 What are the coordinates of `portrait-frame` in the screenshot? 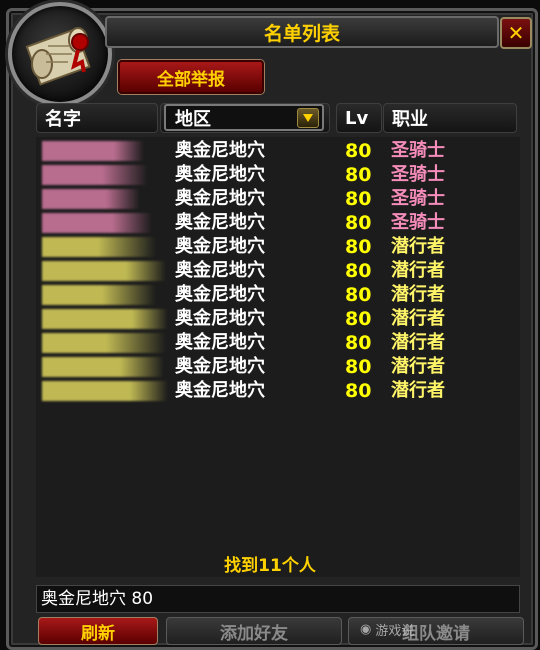 It's located at (60, 54).